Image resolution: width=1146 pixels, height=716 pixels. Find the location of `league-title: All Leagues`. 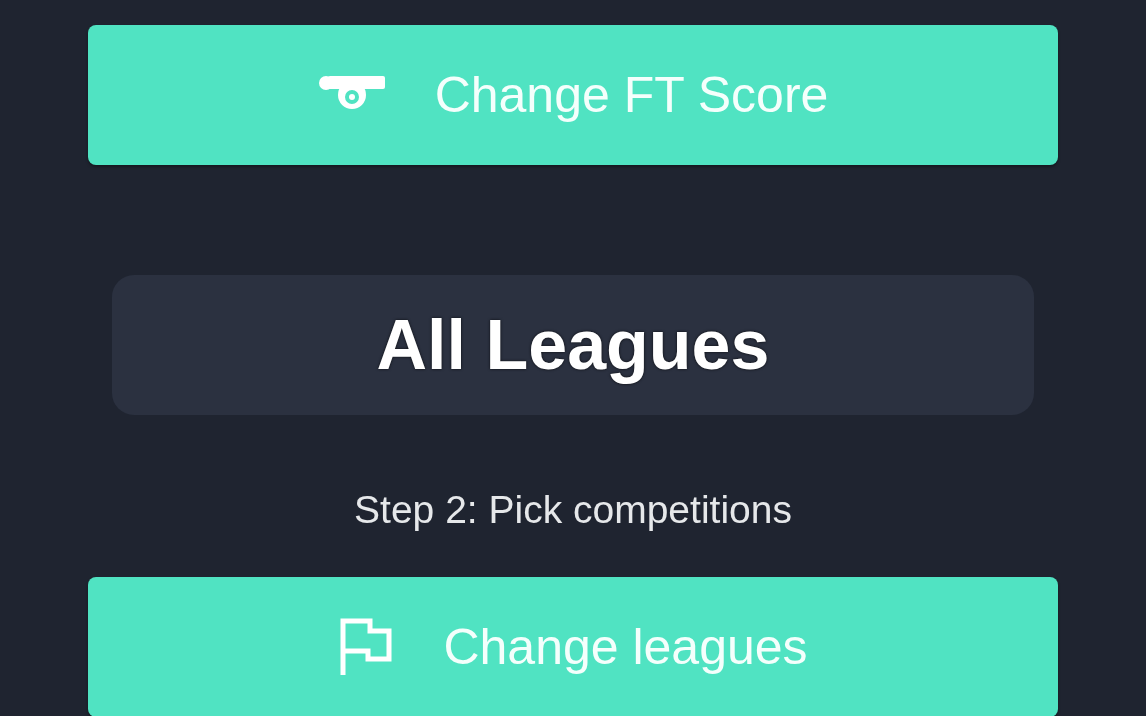

league-title: All Leagues is located at coordinates (573, 345).